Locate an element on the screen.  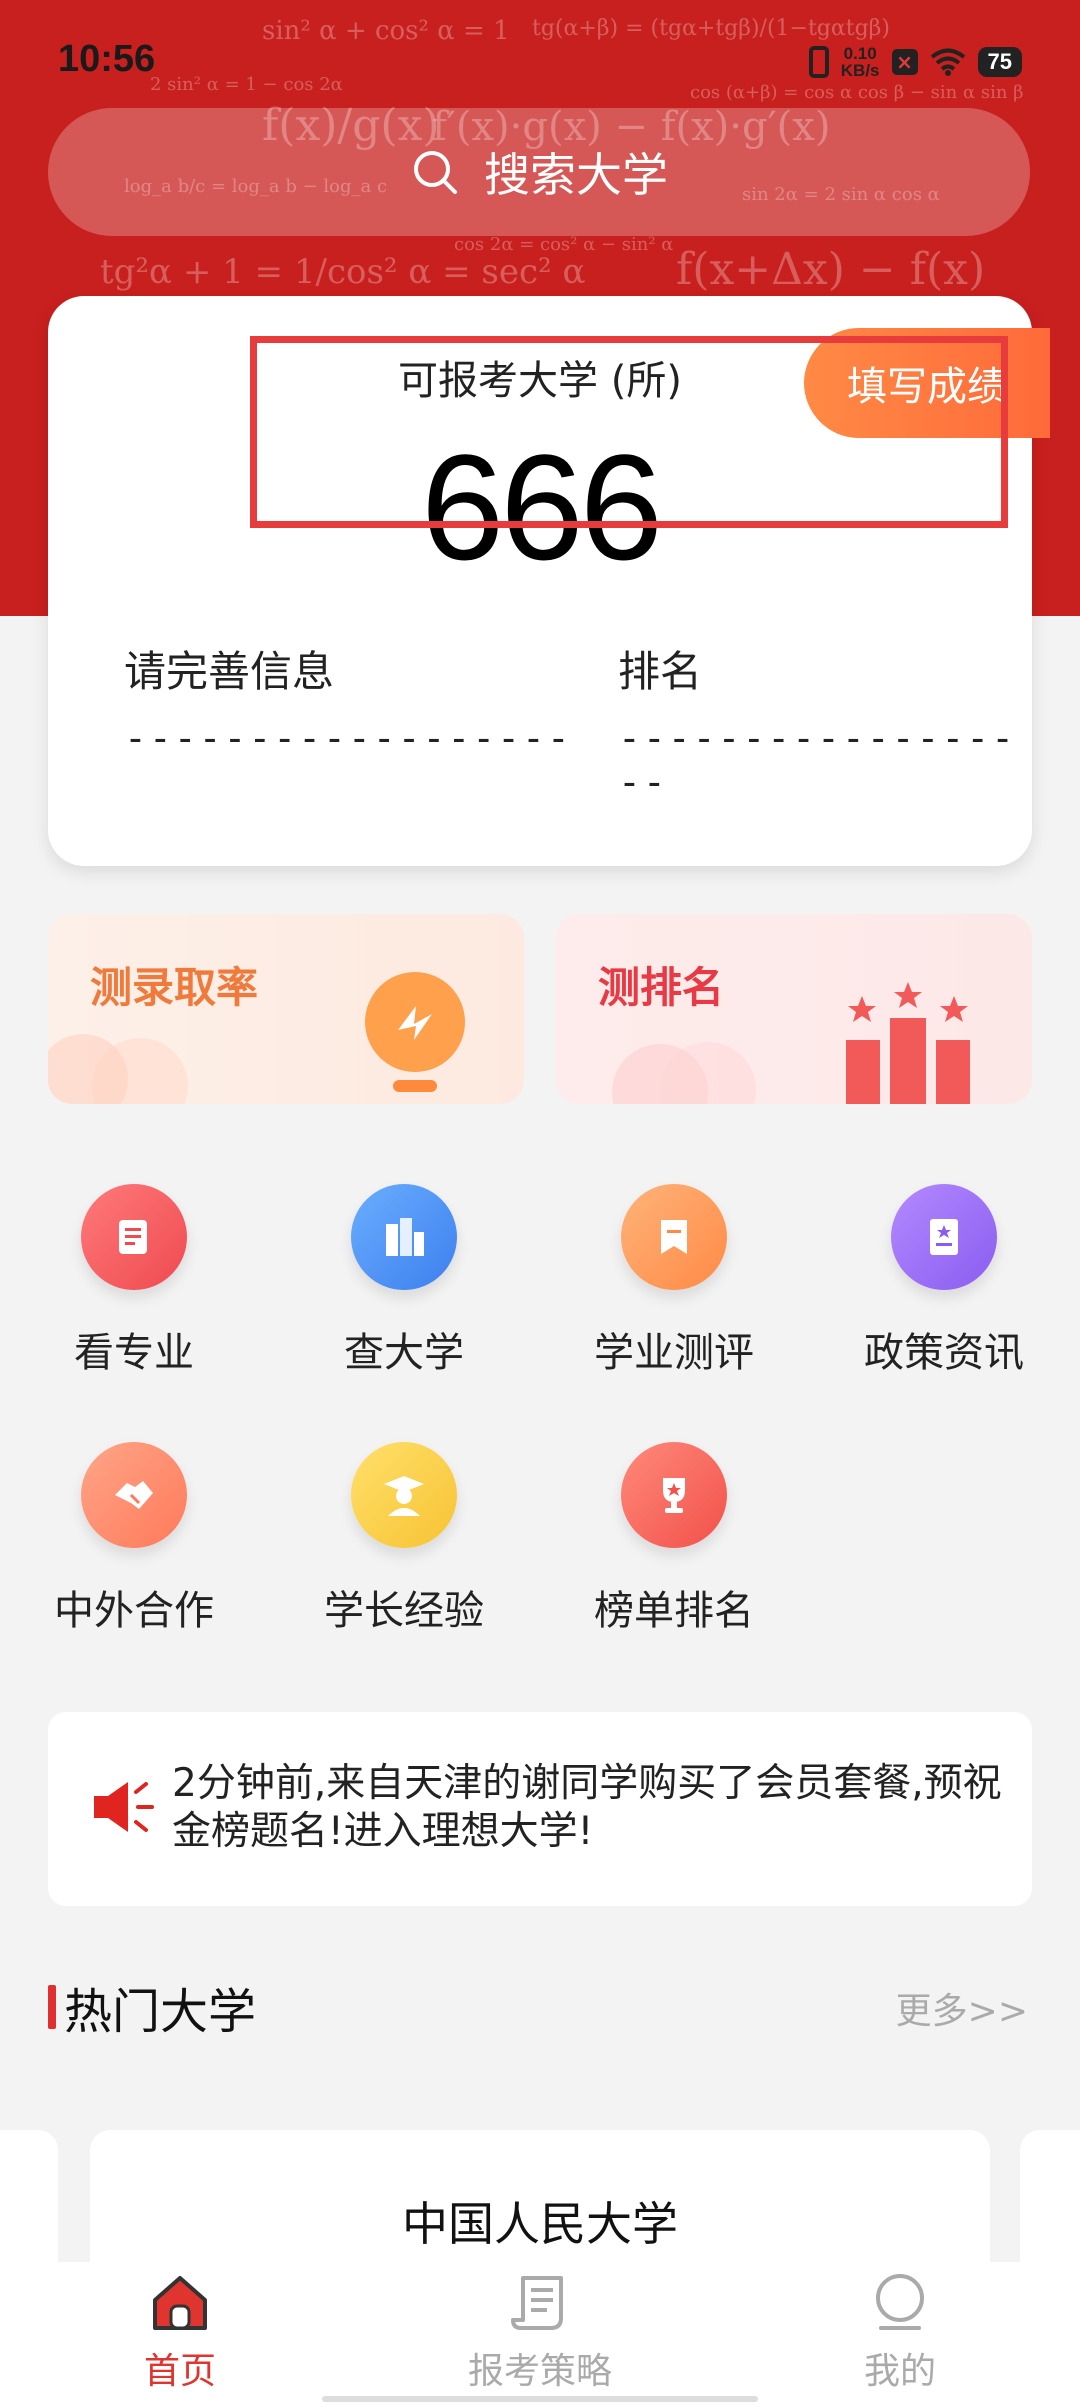
academic-assessment-label: 学业测评 is located at coordinates (674, 1353).